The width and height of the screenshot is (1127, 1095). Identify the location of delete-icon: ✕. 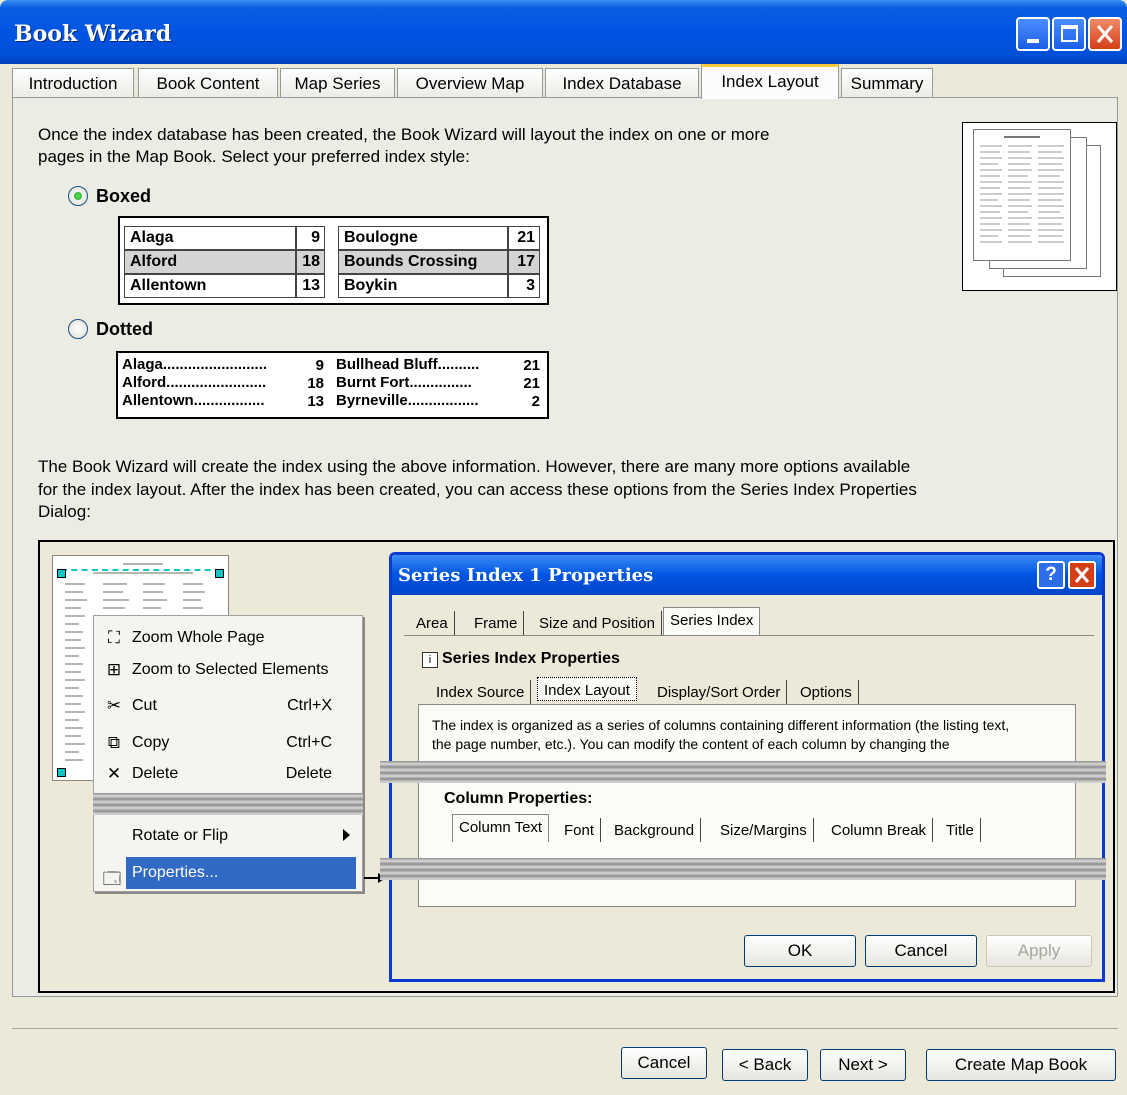
(114, 773).